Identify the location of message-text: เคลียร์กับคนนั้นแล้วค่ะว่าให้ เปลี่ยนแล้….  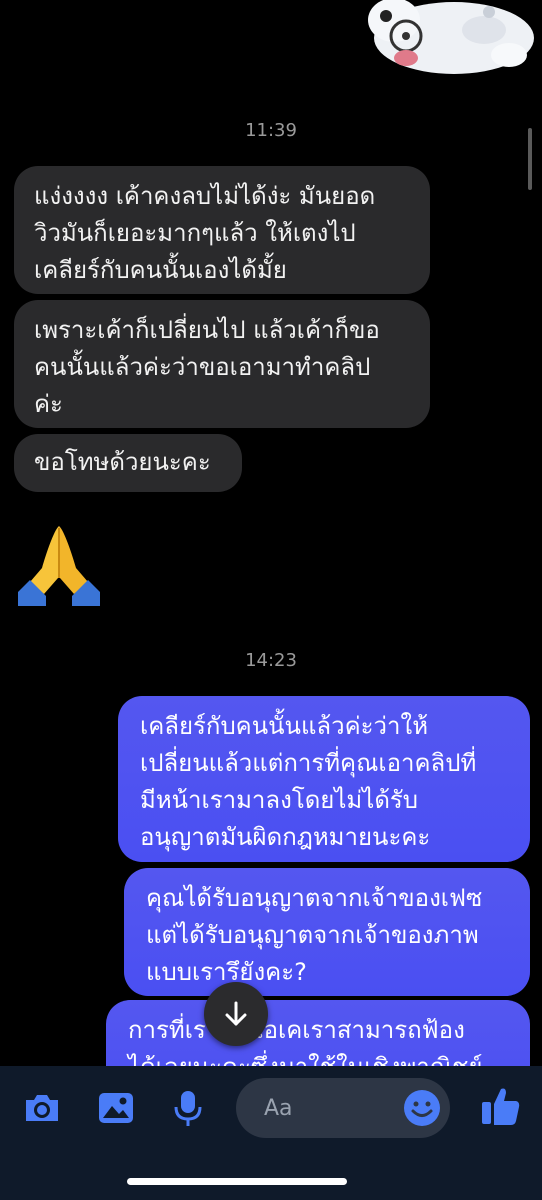
(308, 781).